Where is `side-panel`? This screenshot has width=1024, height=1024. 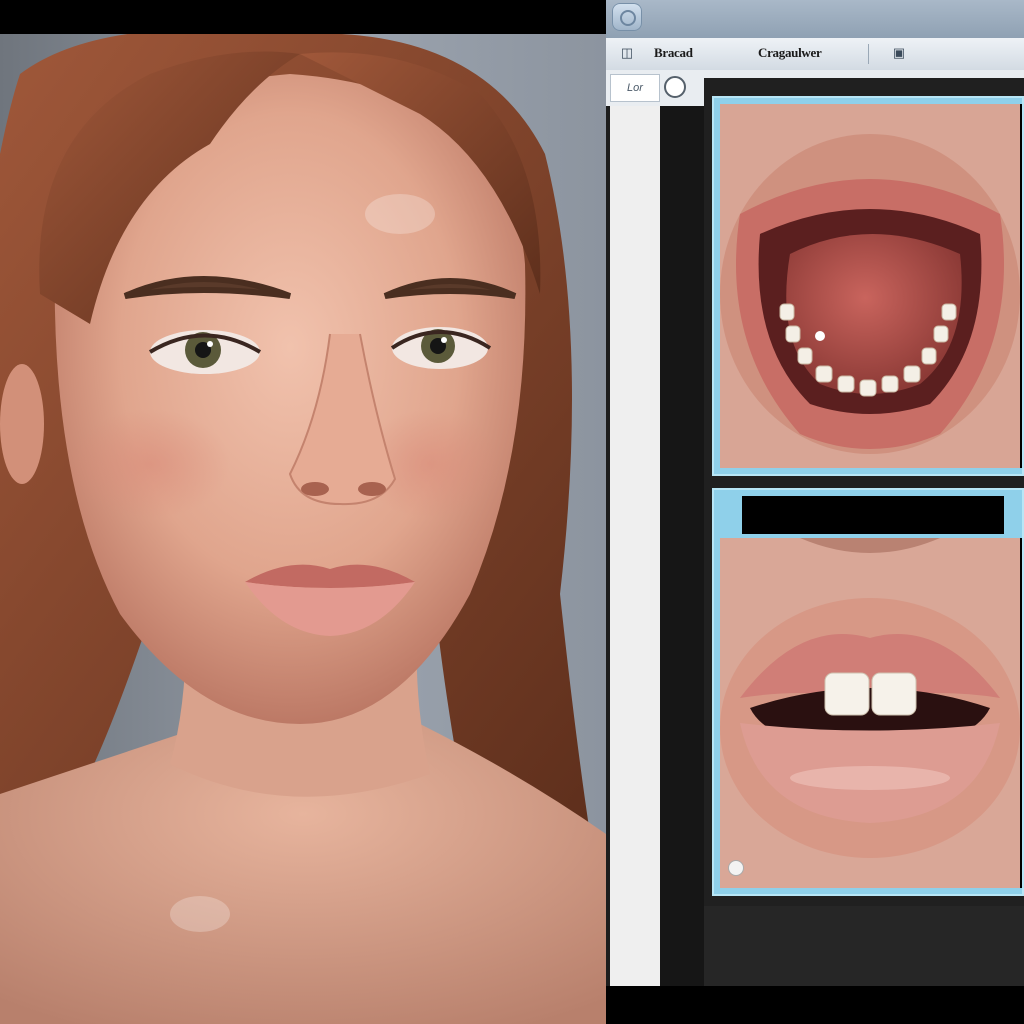 side-panel is located at coordinates (635, 546).